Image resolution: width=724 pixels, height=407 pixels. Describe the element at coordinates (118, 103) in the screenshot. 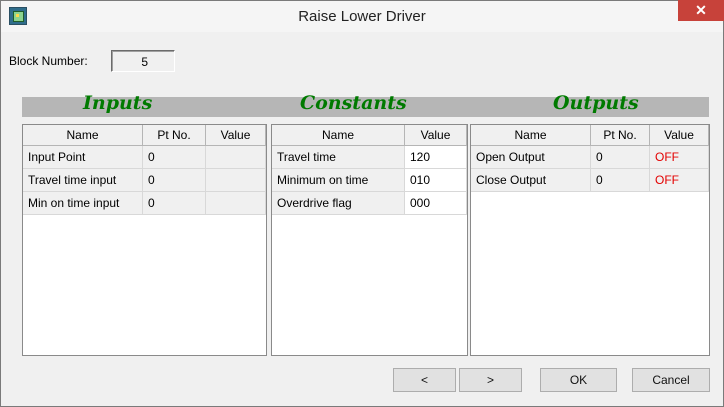

I see `inputs-section-title: Inputs` at that location.